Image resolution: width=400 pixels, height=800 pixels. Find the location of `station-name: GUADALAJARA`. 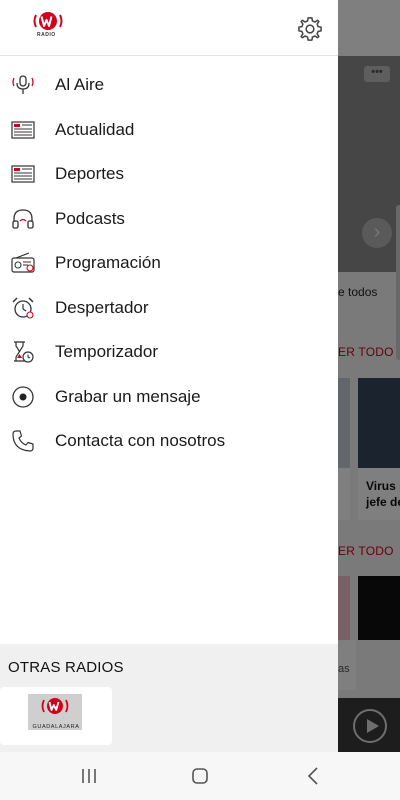

station-name: GUADALAJARA is located at coordinates (56, 727).